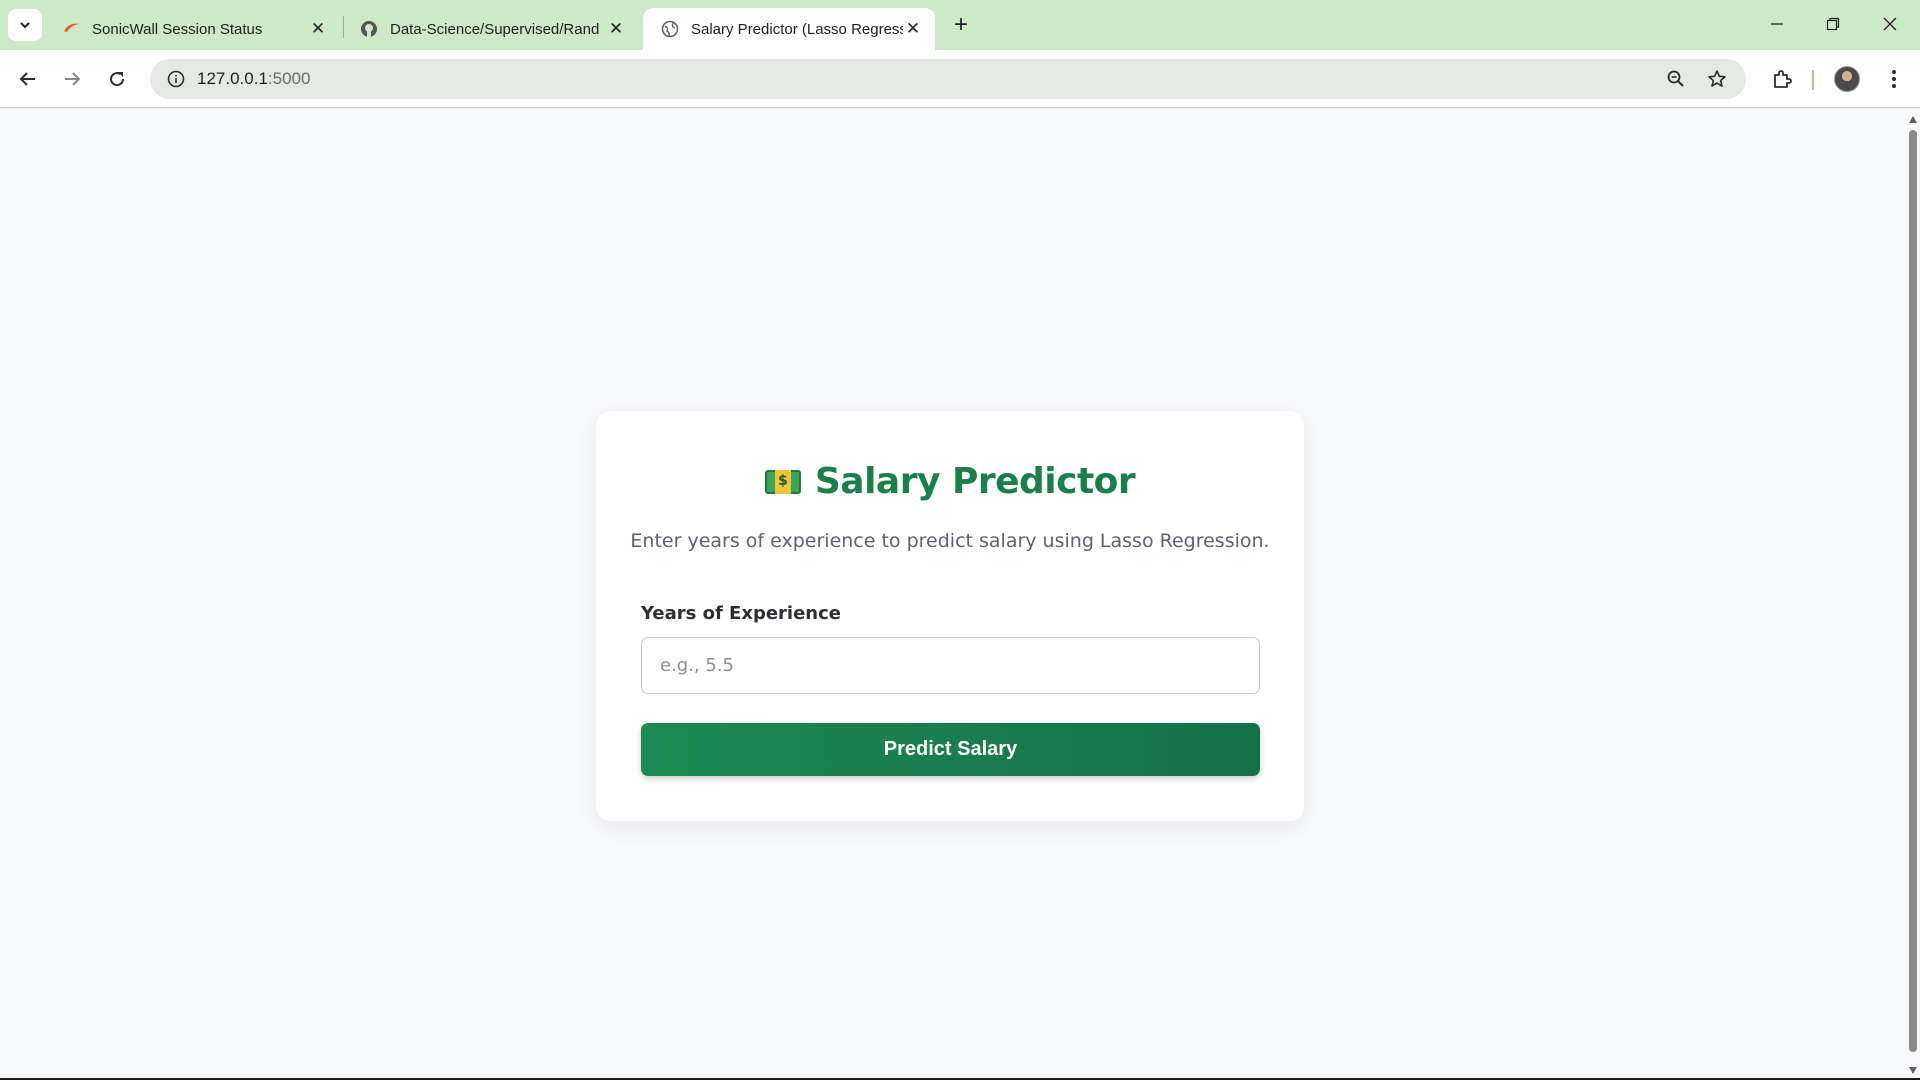  Describe the element at coordinates (670, 29) in the screenshot. I see `globe-icon` at that location.